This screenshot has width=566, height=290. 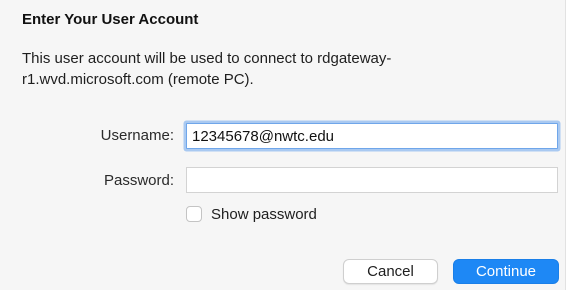 What do you see at coordinates (137, 135) in the screenshot?
I see `username-label: Username:` at bounding box center [137, 135].